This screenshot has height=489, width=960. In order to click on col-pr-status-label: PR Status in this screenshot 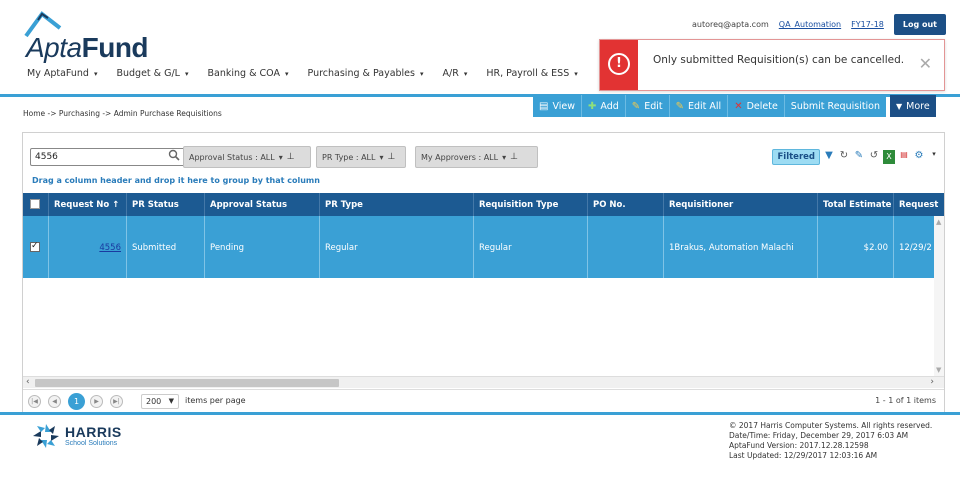, I will do `click(155, 205)`.